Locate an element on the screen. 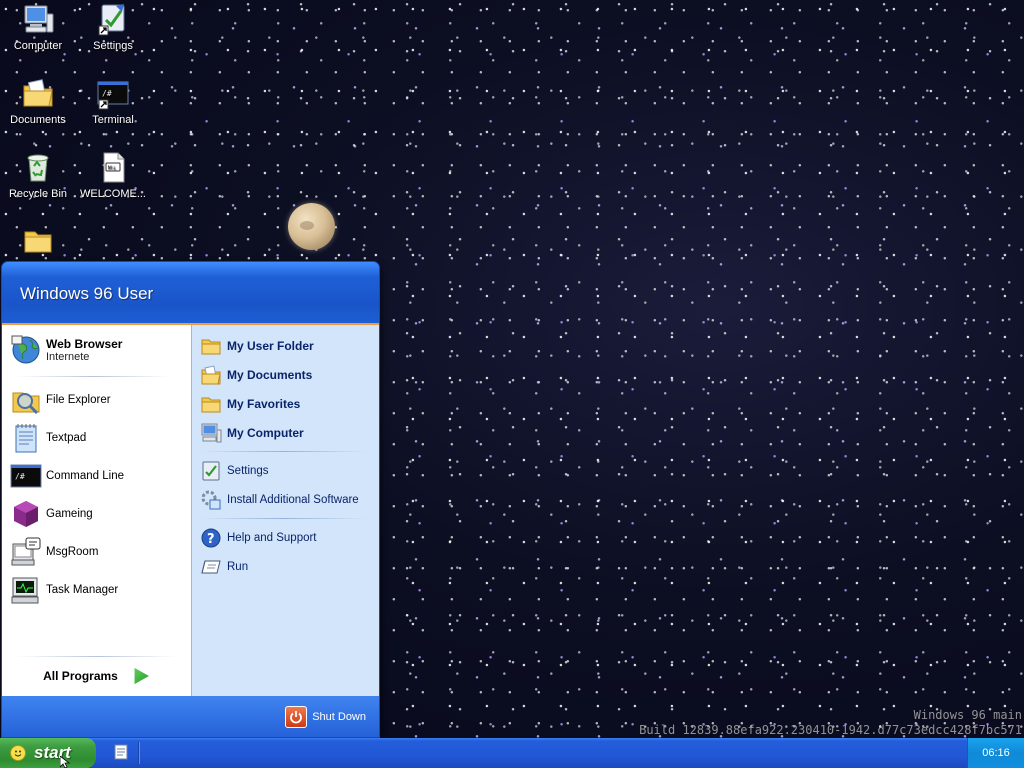  web-browser-icon is located at coordinates (25, 349).